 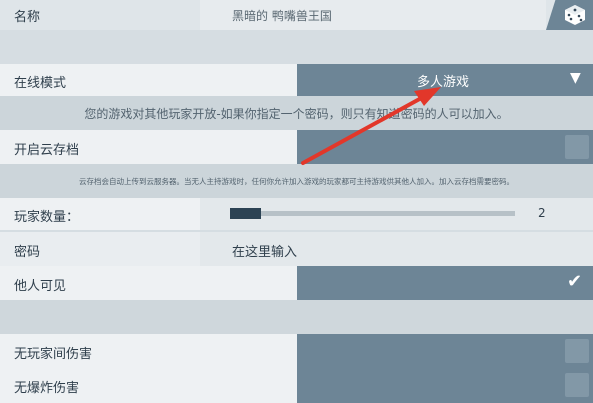 I want to click on no-explosion-toggle-area, so click(x=445, y=385).